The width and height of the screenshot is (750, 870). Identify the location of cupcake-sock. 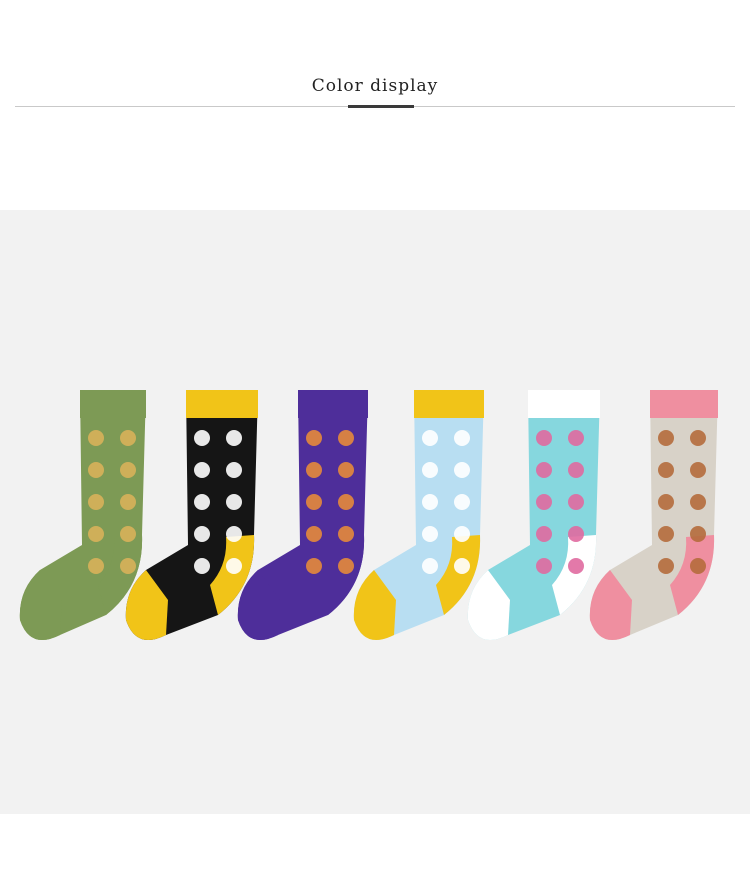
(533, 515).